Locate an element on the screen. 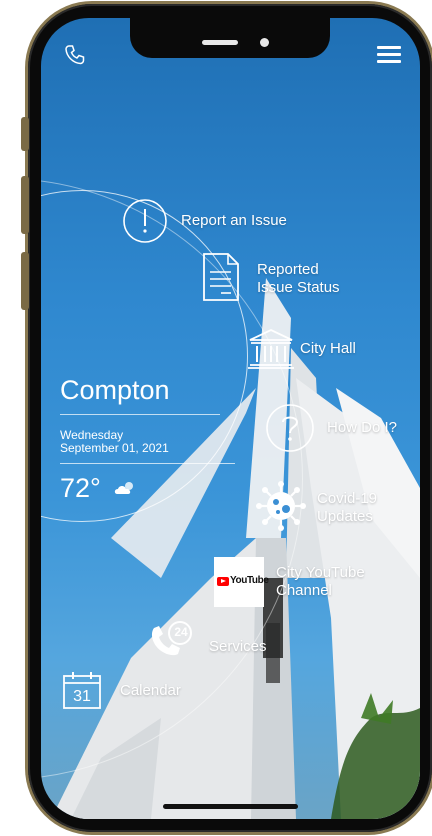 Image resolution: width=432 pixels, height=836 pixels. menu-item-label: Channel is located at coordinates (304, 590).